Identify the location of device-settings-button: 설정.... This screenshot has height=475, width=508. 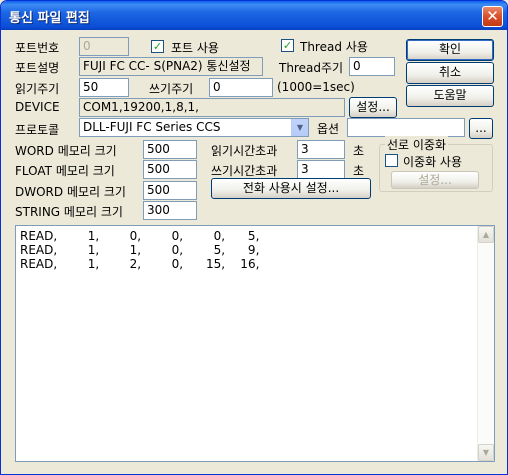
(373, 107).